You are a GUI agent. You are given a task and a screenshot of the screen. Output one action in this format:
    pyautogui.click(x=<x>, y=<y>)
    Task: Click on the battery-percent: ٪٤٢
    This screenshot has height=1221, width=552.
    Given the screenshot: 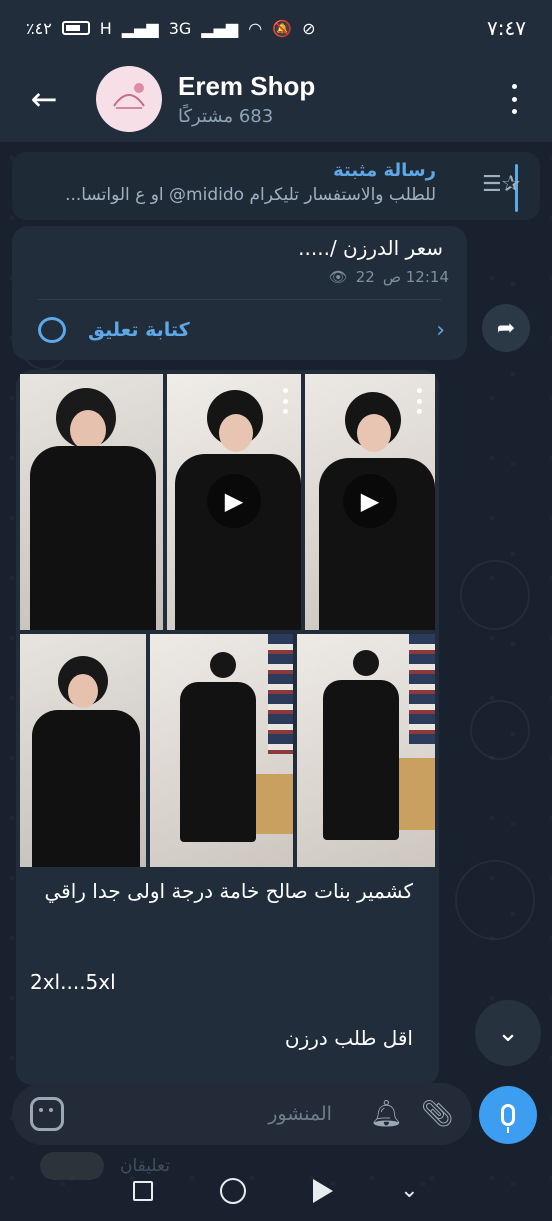 What is the action you would take?
    pyautogui.click(x=39, y=28)
    